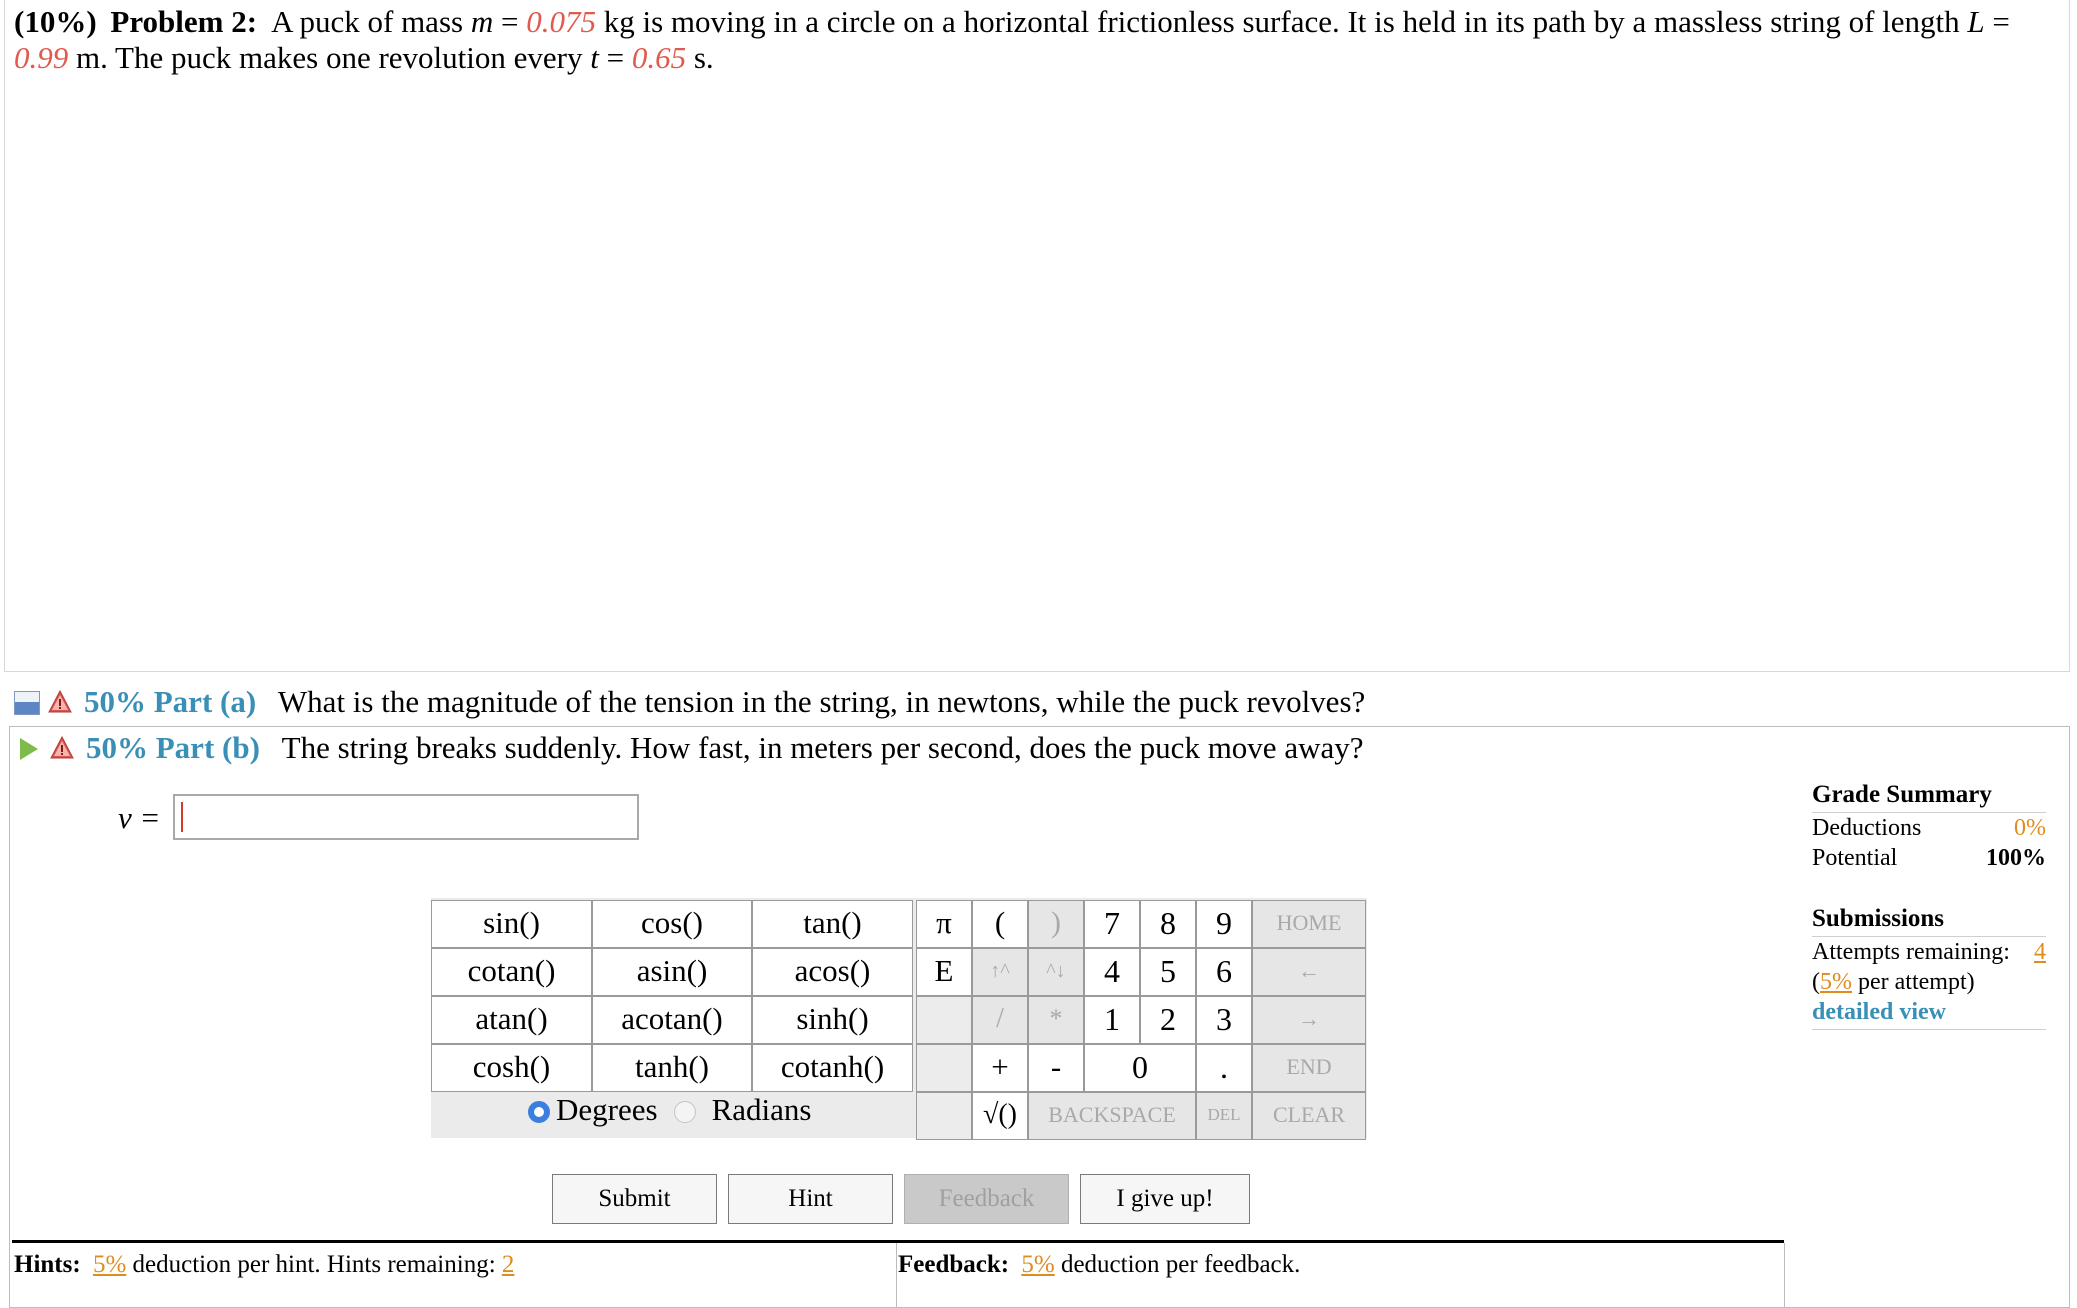 The width and height of the screenshot is (2077, 1308). What do you see at coordinates (896, 1275) in the screenshot?
I see `column-divider` at bounding box center [896, 1275].